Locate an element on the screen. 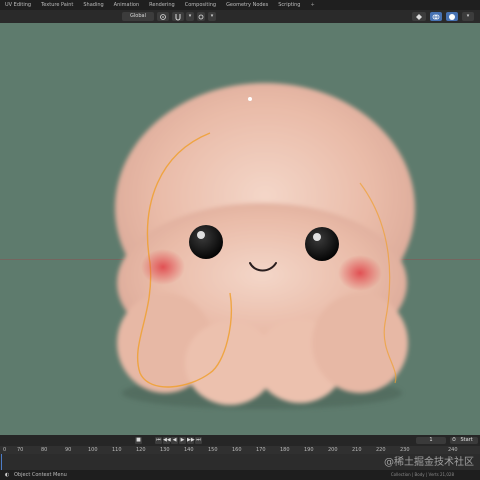 Image resolution: width=480 pixels, height=480 pixels. orientation-label: Global is located at coordinates (138, 16).